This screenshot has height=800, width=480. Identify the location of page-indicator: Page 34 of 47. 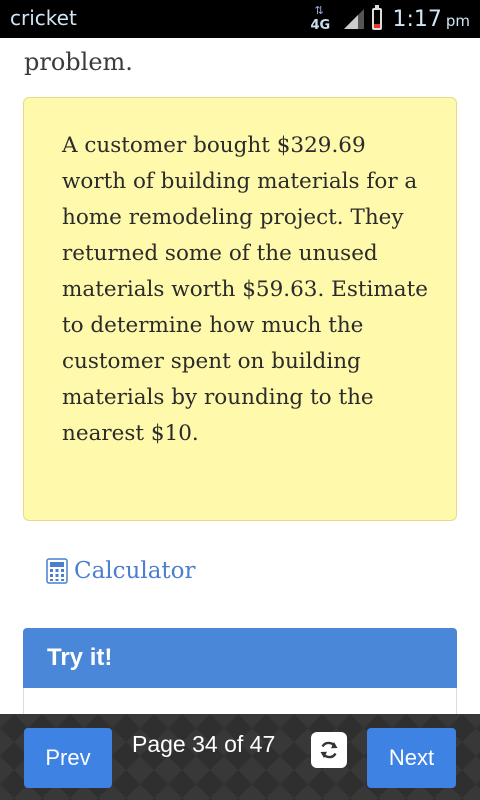
(204, 744).